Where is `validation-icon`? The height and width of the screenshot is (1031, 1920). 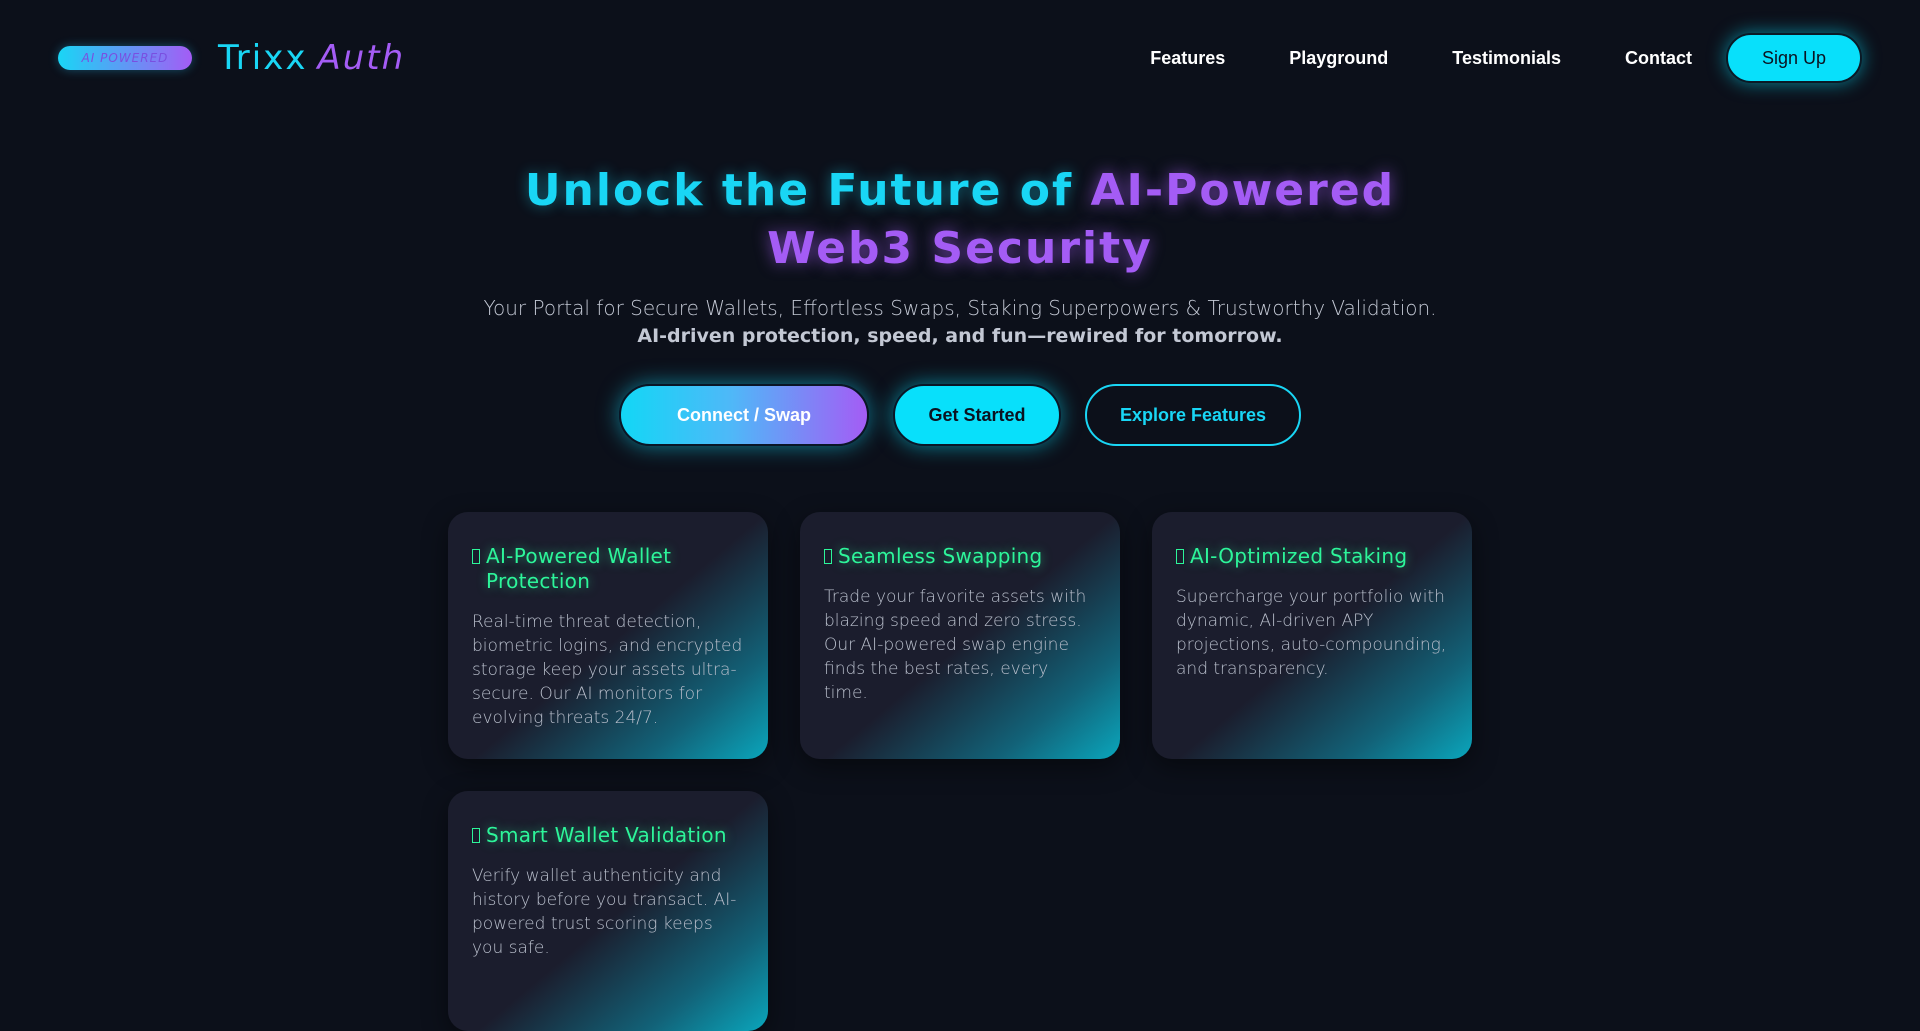 validation-icon is located at coordinates (476, 835).